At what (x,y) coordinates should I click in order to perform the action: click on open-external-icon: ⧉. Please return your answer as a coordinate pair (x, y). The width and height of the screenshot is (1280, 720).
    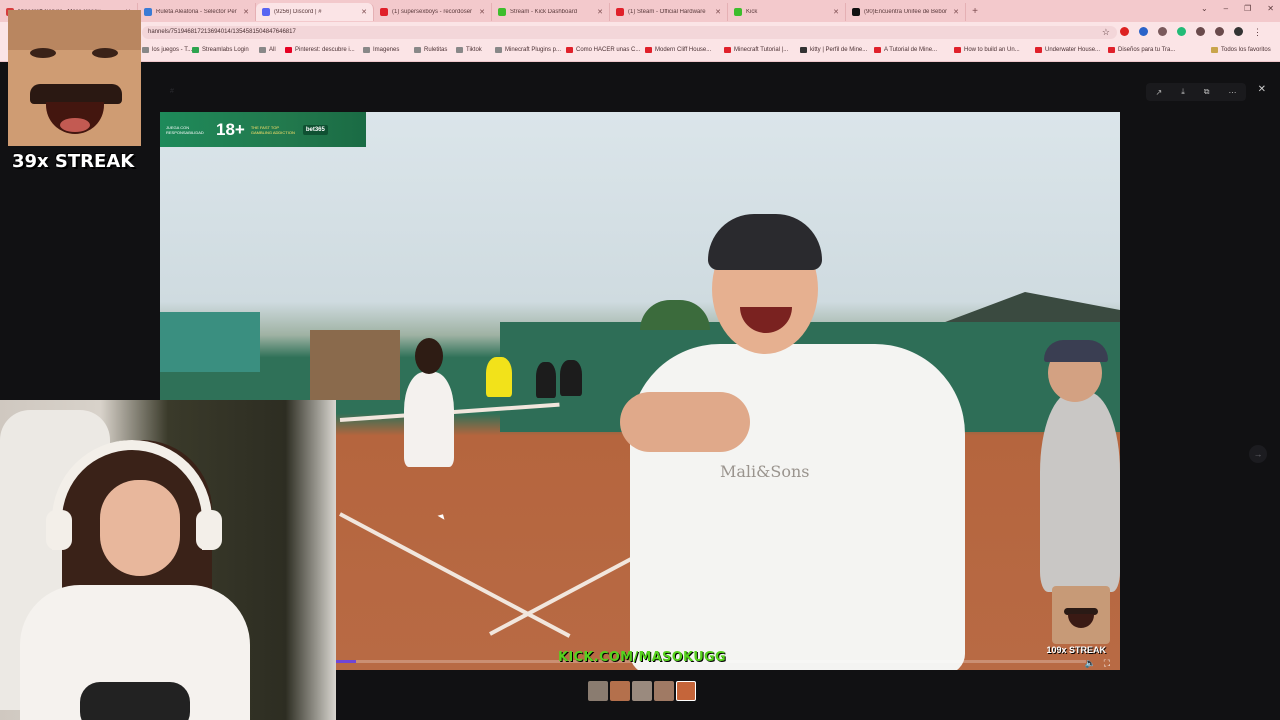
    Looking at the image, I should click on (1207, 92).